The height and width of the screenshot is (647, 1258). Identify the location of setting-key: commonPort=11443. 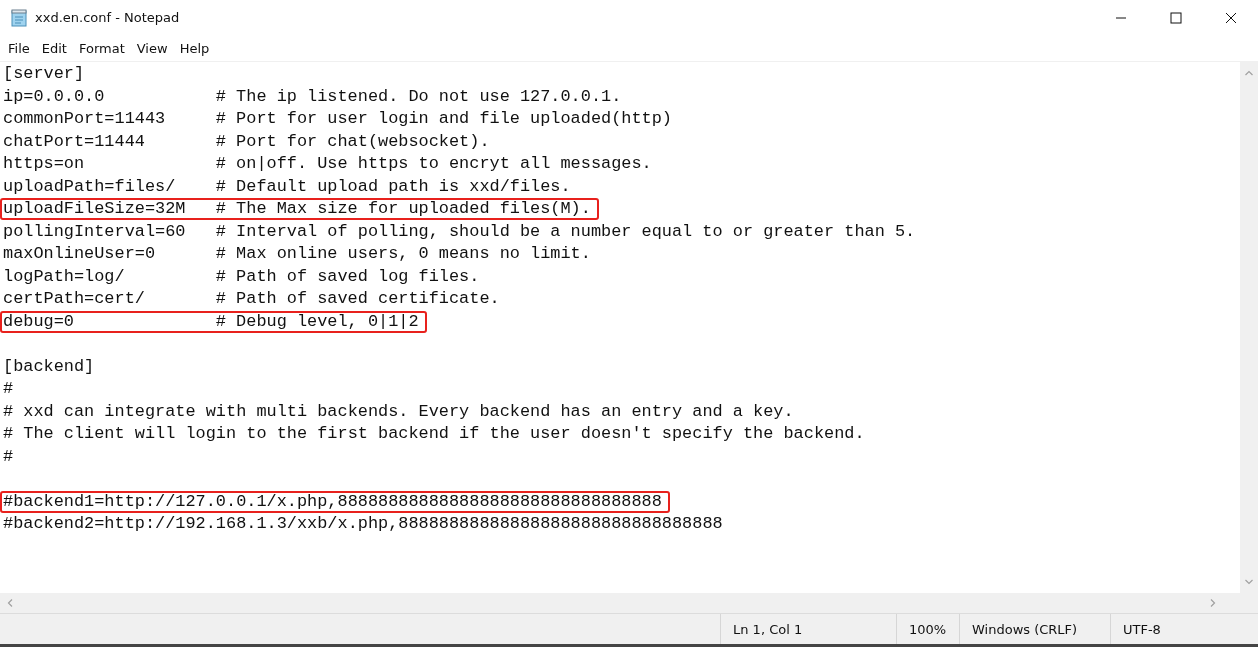
(109, 119).